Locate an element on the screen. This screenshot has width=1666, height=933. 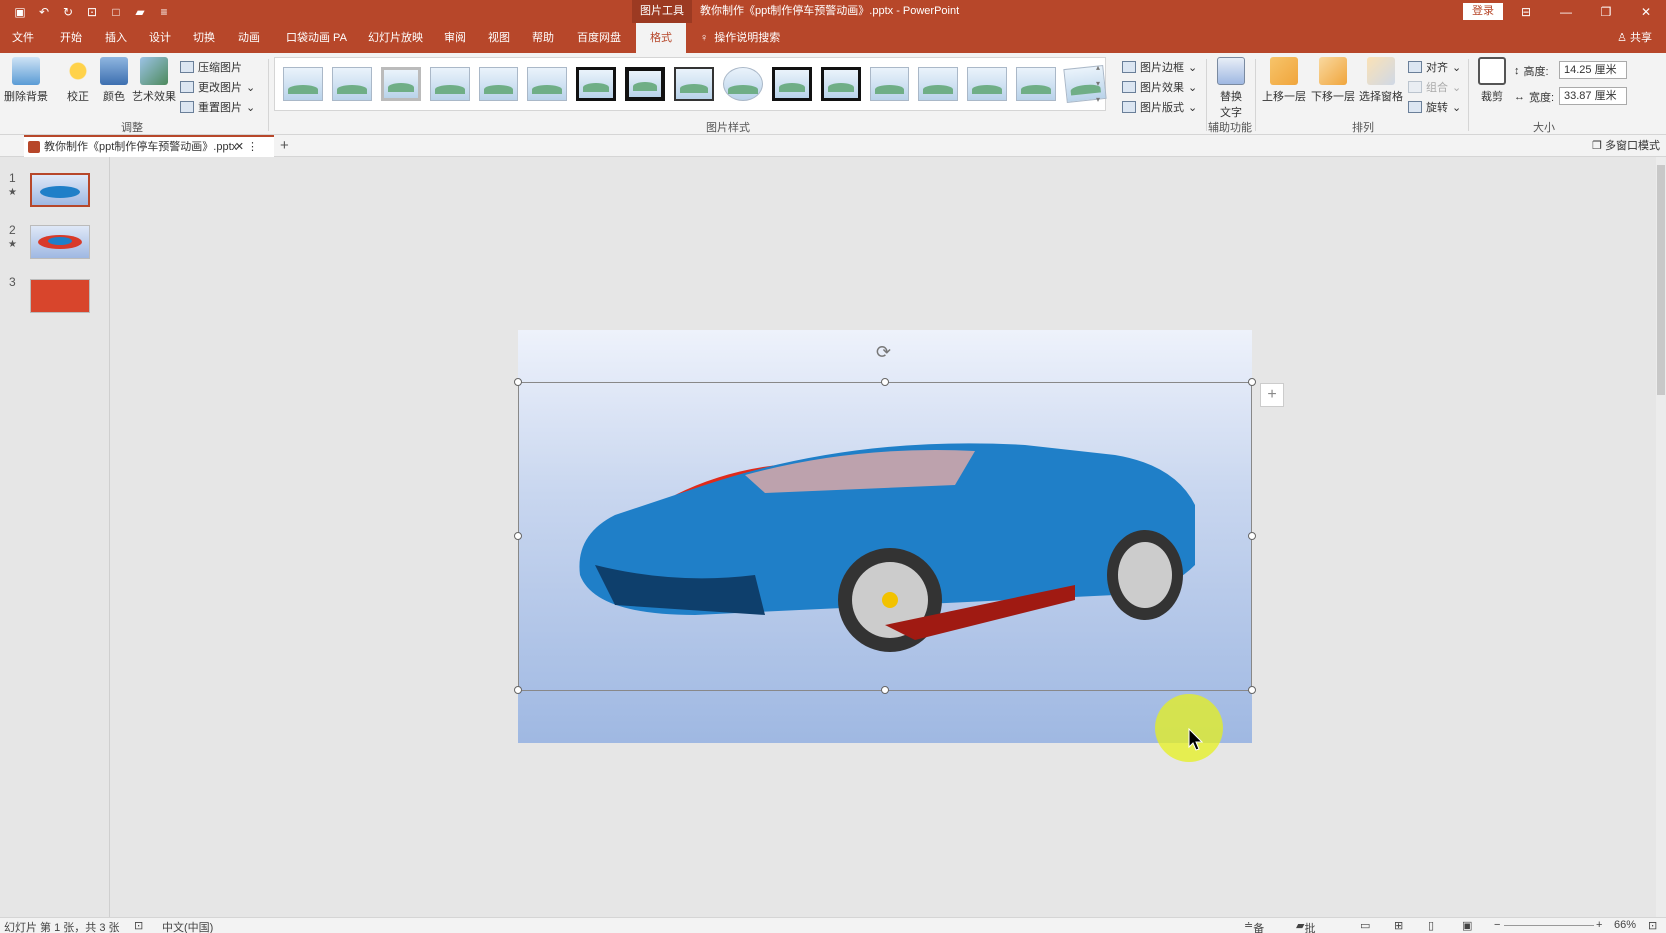
alt-text-button: 替换 文字 is located at coordinates (1231, 88).